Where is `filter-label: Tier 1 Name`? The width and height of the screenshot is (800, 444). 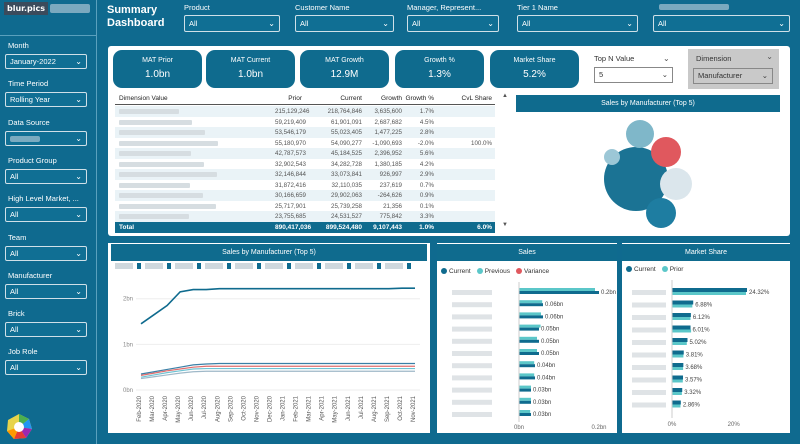
filter-label: Tier 1 Name is located at coordinates (537, 7).